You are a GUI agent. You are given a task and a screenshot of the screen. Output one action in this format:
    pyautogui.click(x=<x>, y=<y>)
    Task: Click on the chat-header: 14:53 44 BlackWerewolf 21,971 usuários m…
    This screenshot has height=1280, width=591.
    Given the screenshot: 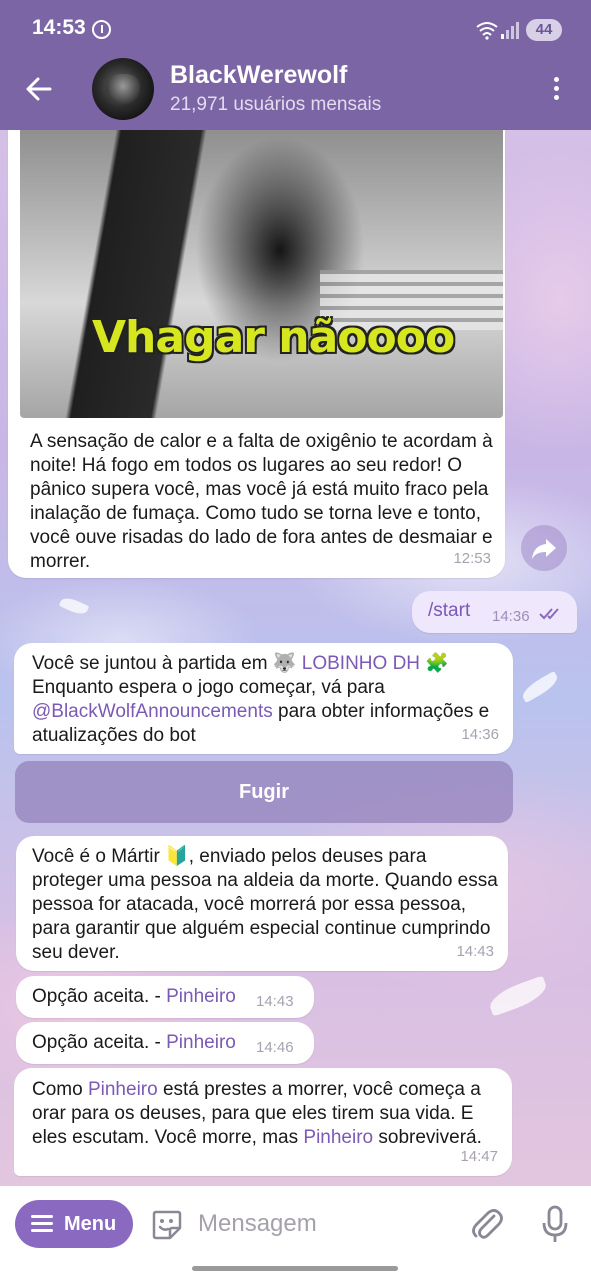 What is the action you would take?
    pyautogui.click(x=295, y=65)
    